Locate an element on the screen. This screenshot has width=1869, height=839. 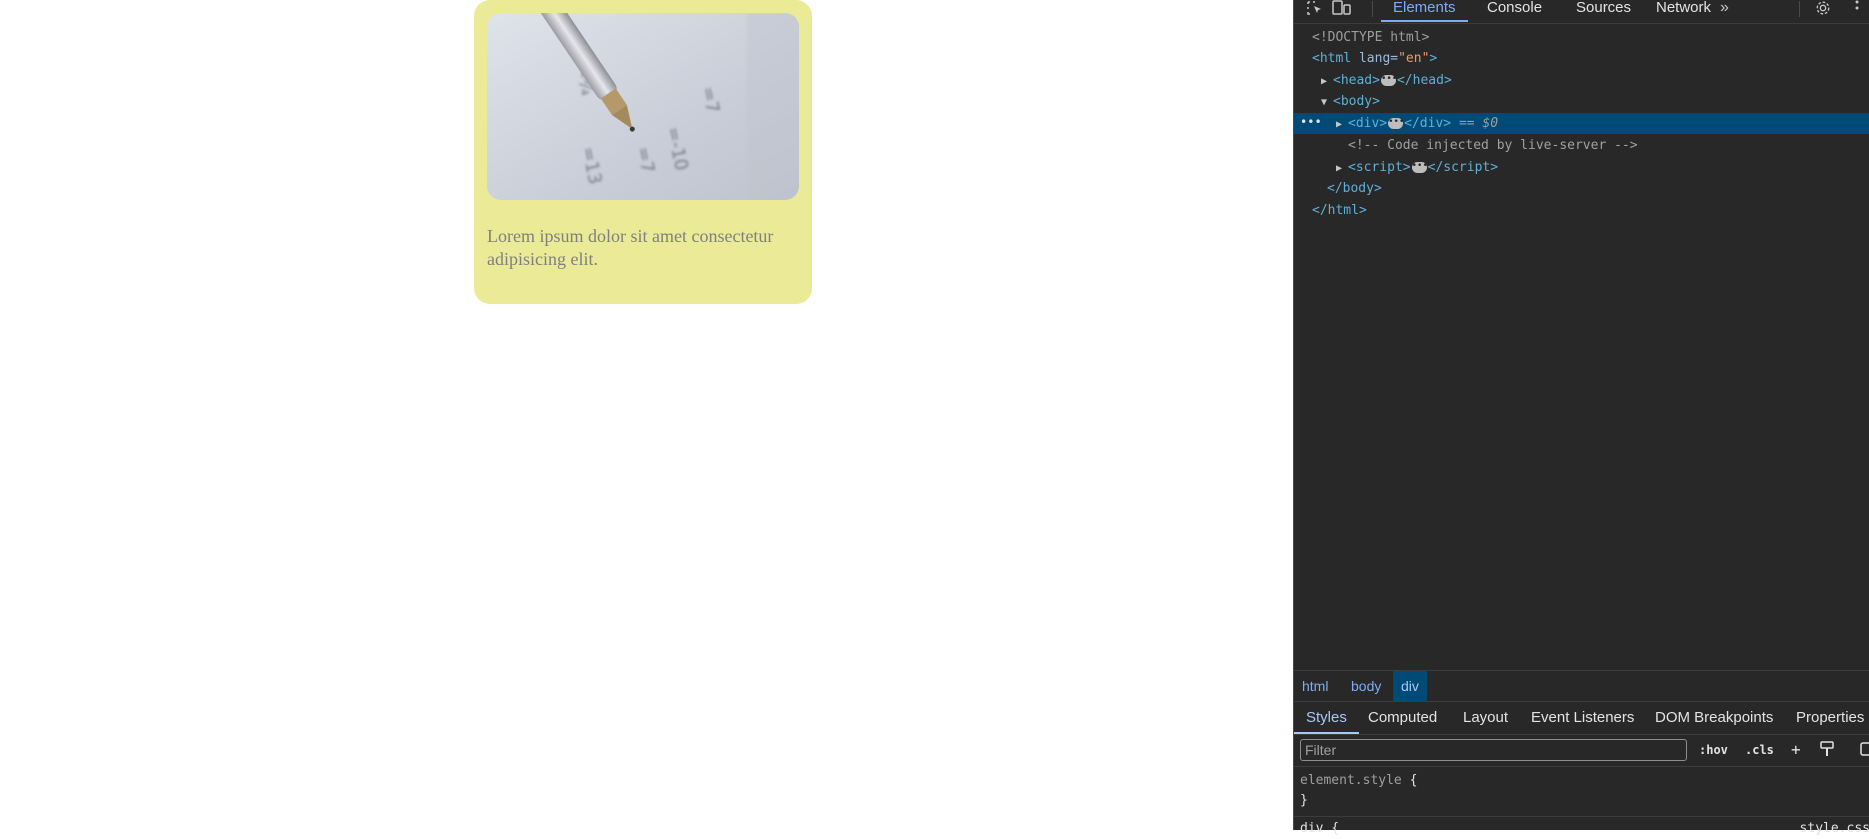
paint-brush-icon is located at coordinates (1827, 750).